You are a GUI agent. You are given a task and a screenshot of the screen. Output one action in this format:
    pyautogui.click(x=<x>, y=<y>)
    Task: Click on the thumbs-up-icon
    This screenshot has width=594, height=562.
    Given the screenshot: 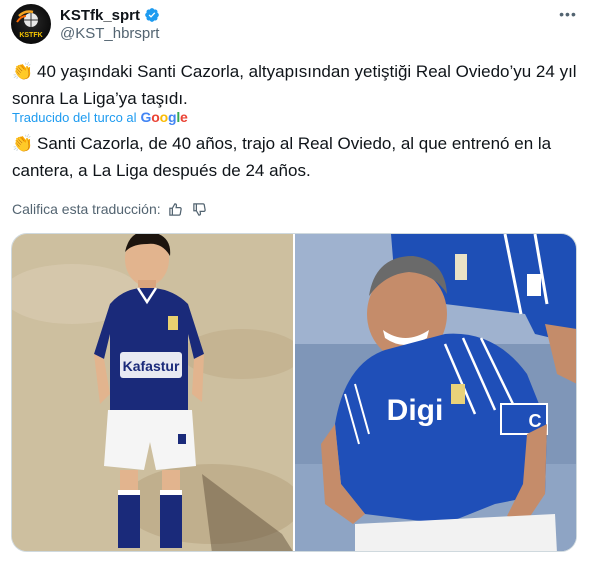 What is the action you would take?
    pyautogui.click(x=176, y=209)
    